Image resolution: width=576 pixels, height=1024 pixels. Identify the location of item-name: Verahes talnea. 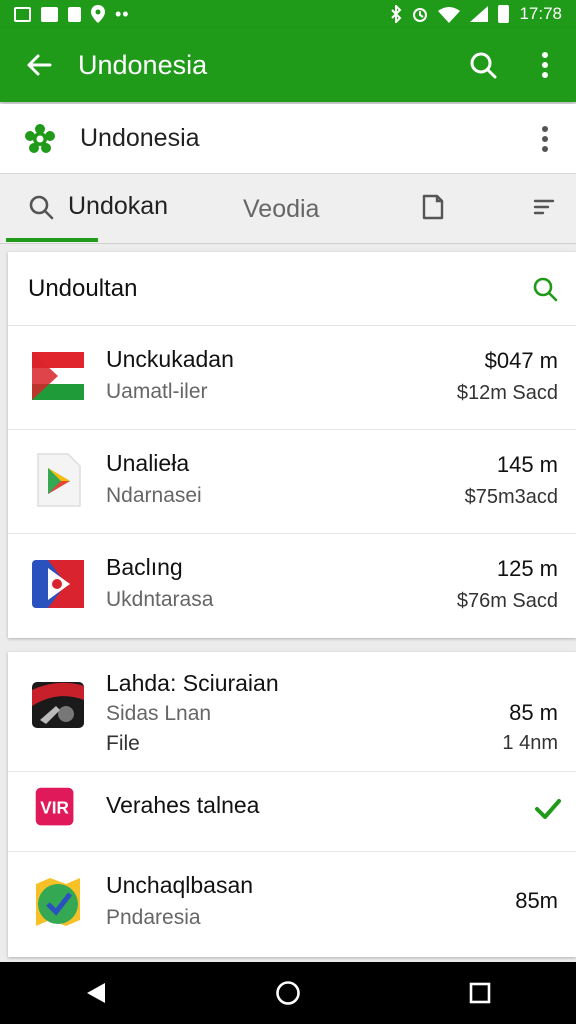
(183, 805).